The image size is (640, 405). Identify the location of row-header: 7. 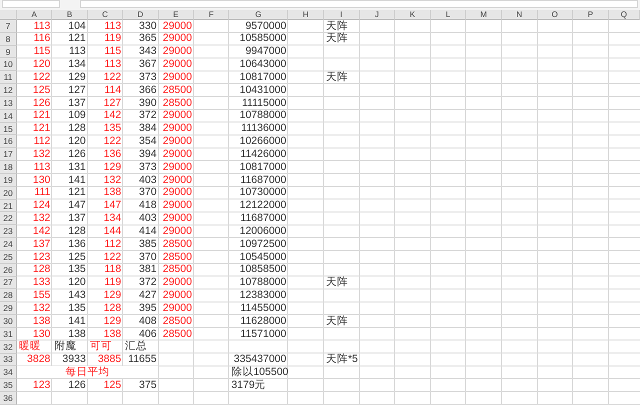
(8, 26).